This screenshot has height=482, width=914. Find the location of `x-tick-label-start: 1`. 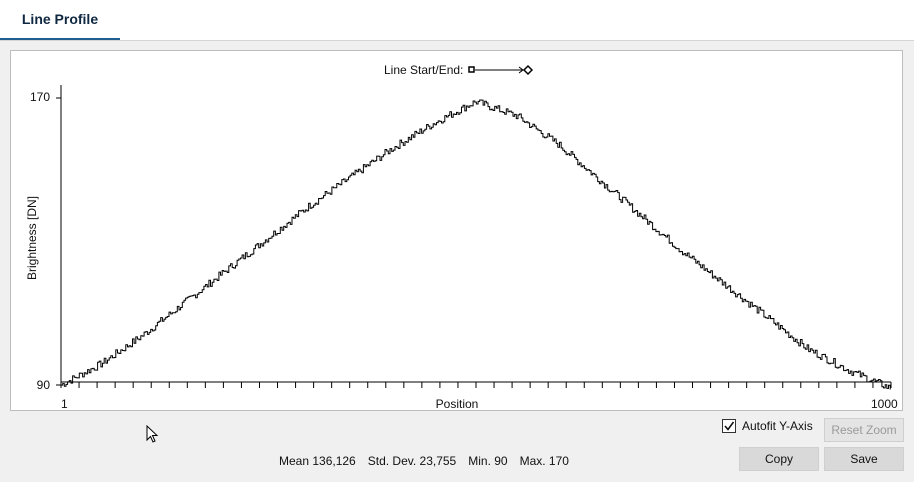

x-tick-label-start: 1 is located at coordinates (64, 404).